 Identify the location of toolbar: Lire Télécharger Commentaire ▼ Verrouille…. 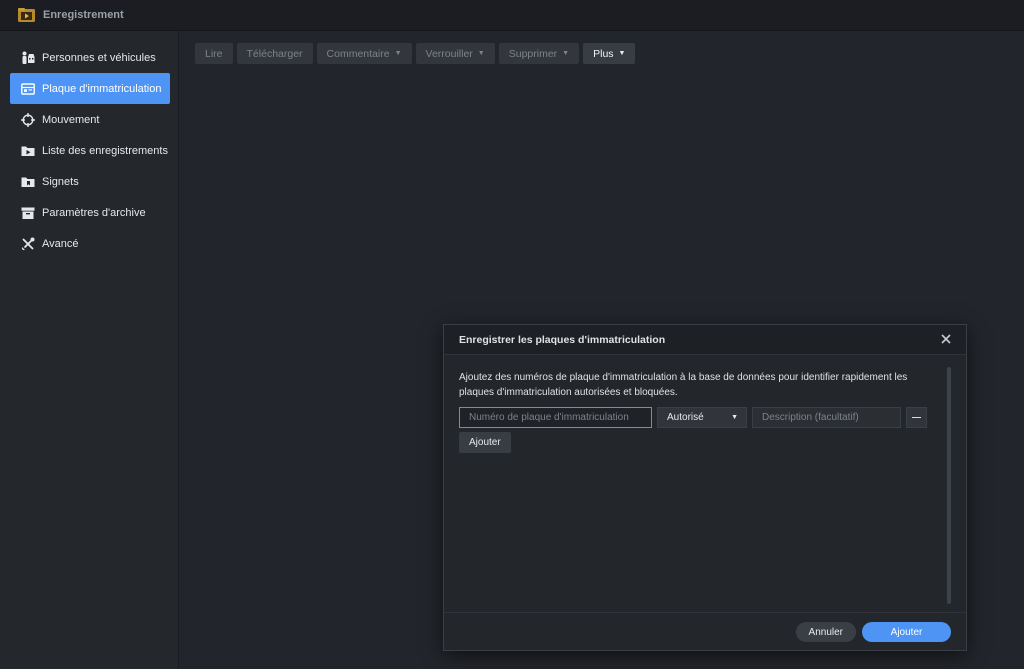
(415, 53).